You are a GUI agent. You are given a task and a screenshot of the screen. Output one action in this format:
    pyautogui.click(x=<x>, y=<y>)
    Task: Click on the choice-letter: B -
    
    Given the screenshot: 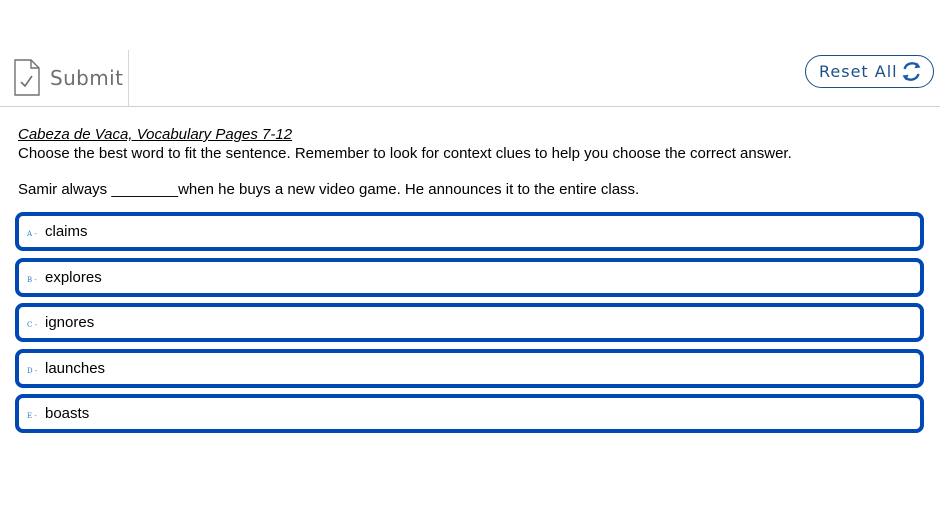 What is the action you would take?
    pyautogui.click(x=32, y=279)
    